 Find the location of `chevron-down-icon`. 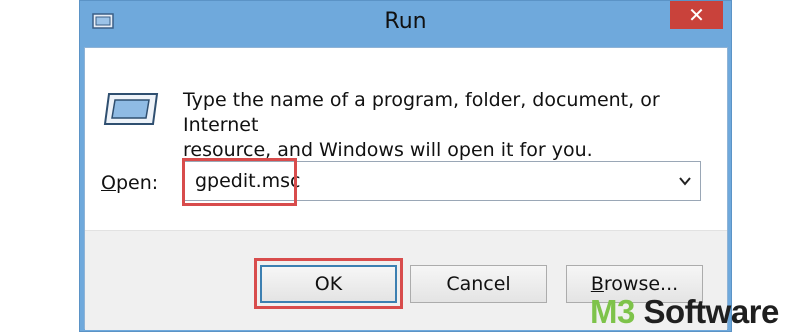

chevron-down-icon is located at coordinates (685, 181).